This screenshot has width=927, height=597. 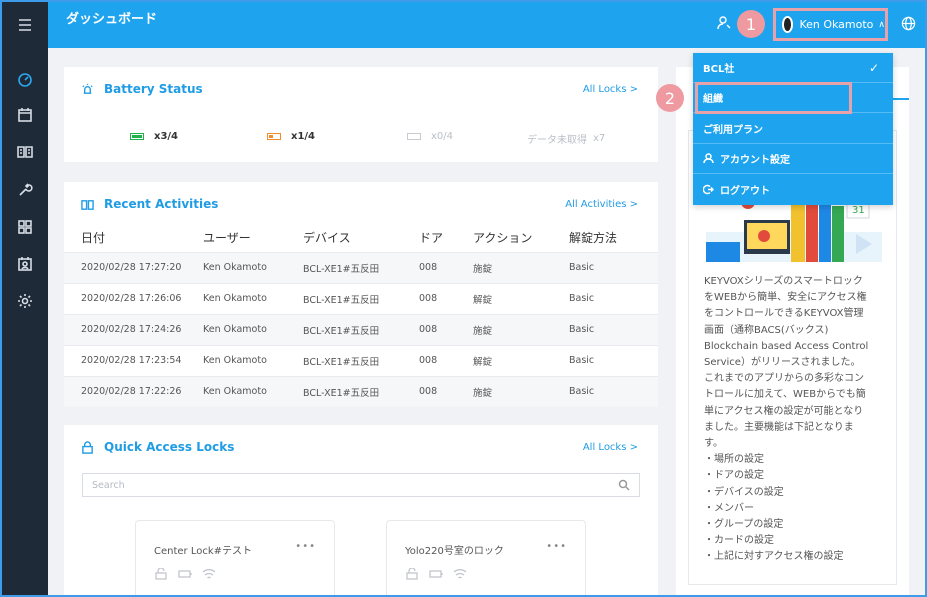 What do you see at coordinates (610, 89) in the screenshot?
I see `all-locks-link: All Locks >` at bounding box center [610, 89].